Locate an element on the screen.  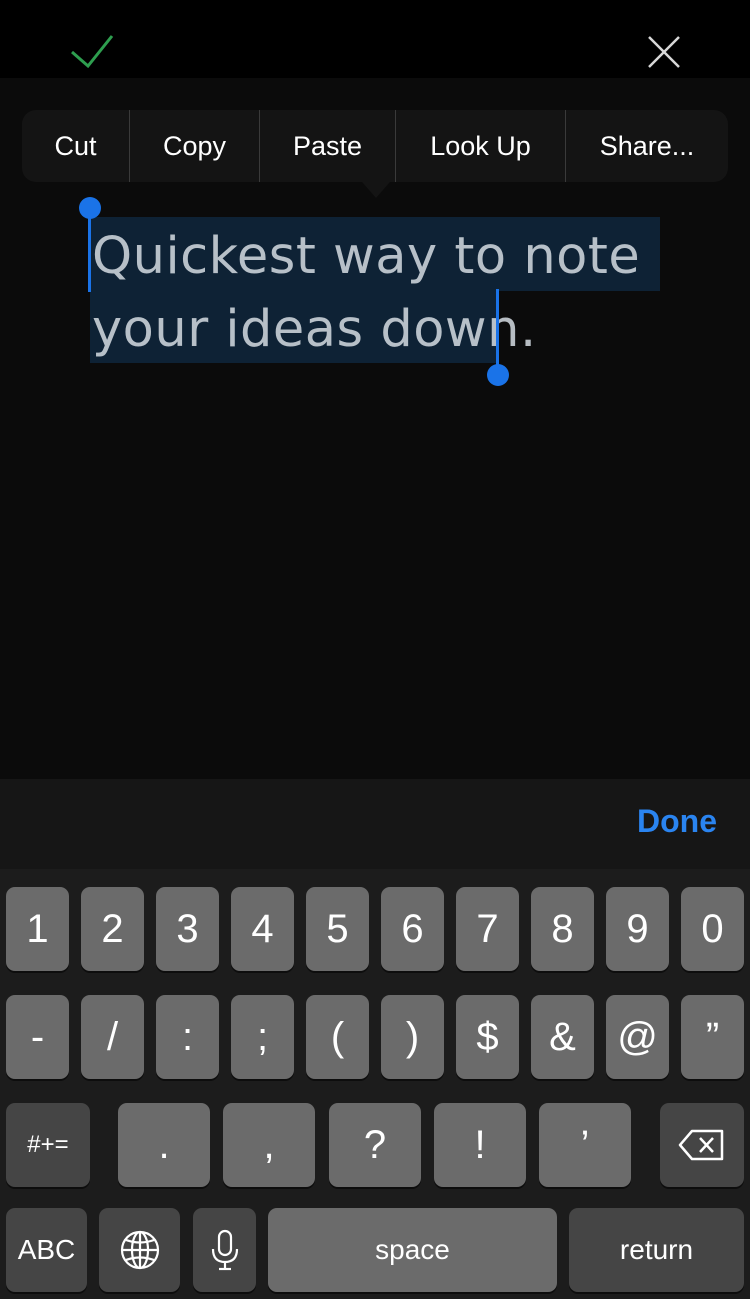
key-label: @ is located at coordinates (637, 1036).